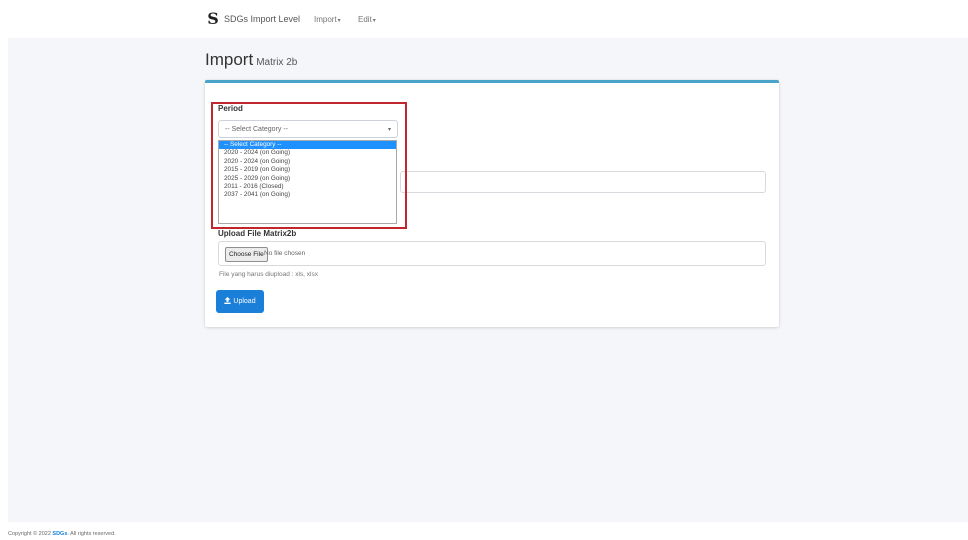  I want to click on footer-copyright: Copyright © 2022, so click(29, 534).